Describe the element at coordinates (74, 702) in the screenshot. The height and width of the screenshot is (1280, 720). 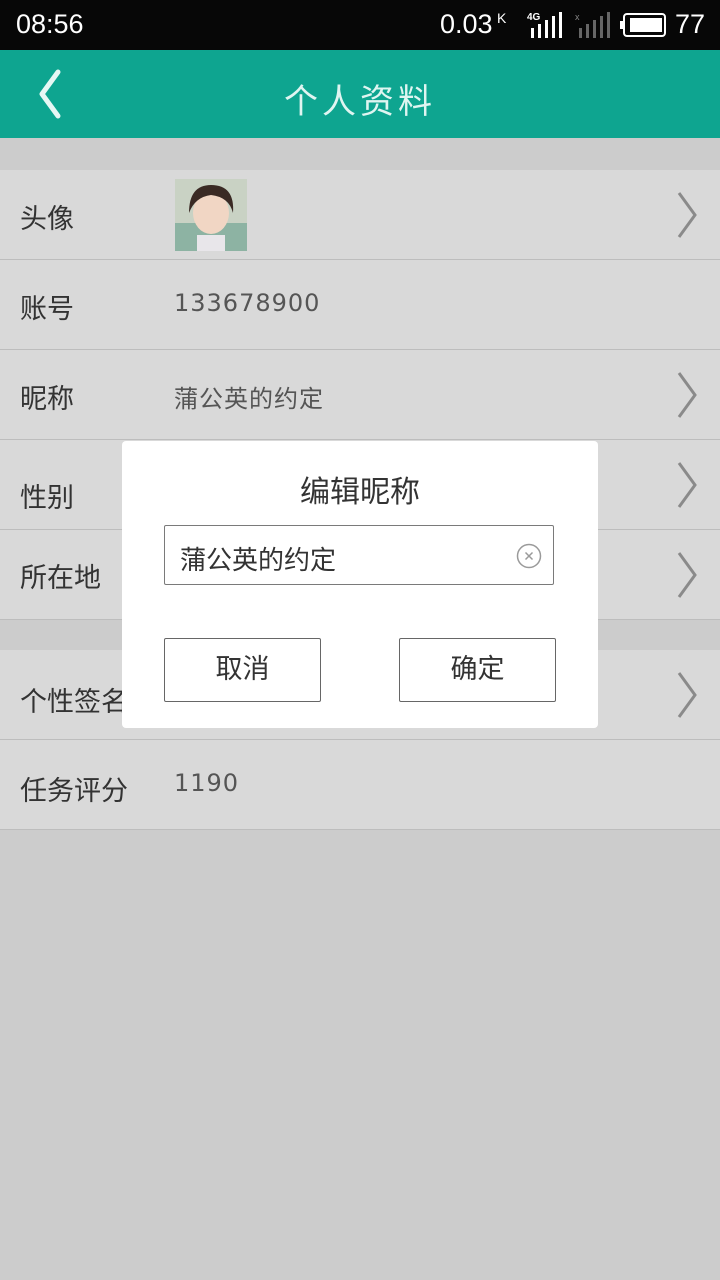
I see `row-label: 个性签名` at that location.